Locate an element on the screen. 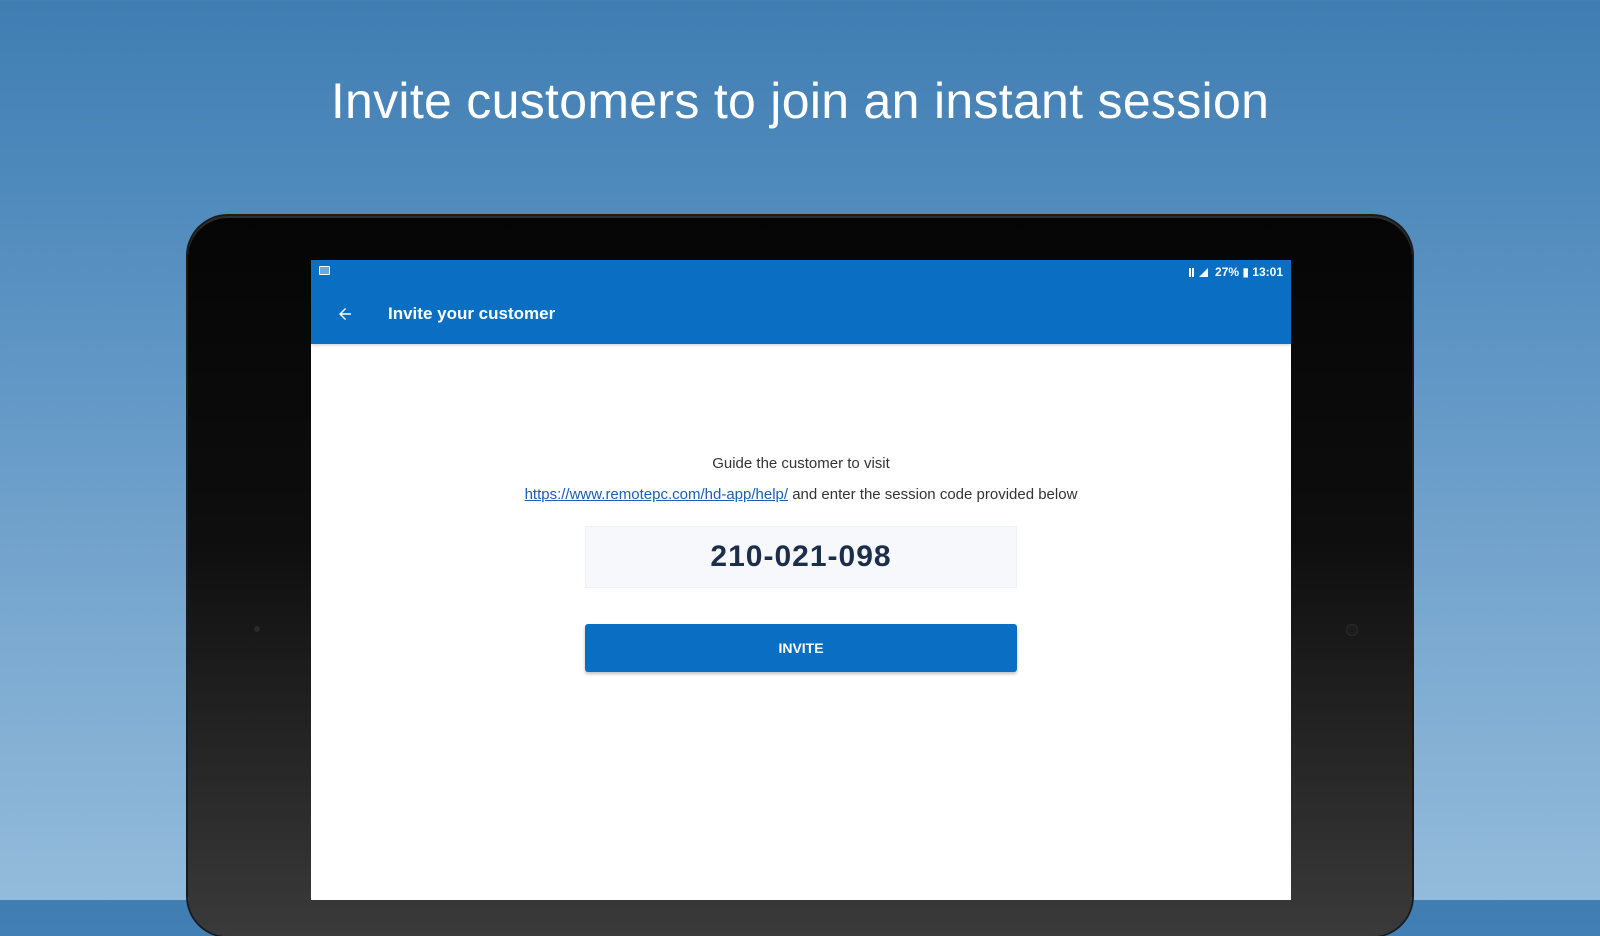 This screenshot has height=936, width=1600. guide-text: Guide the customer to visit is located at coordinates (801, 463).